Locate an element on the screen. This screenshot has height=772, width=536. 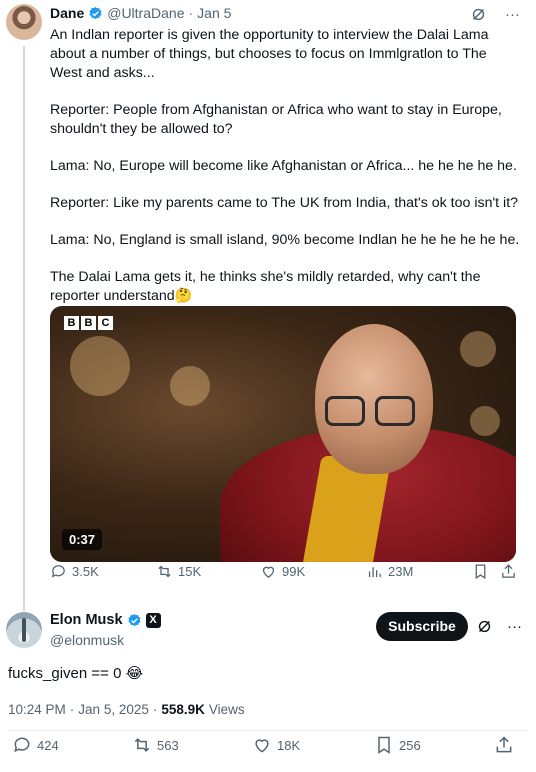
tweet-date: Jan 5 is located at coordinates (214, 13).